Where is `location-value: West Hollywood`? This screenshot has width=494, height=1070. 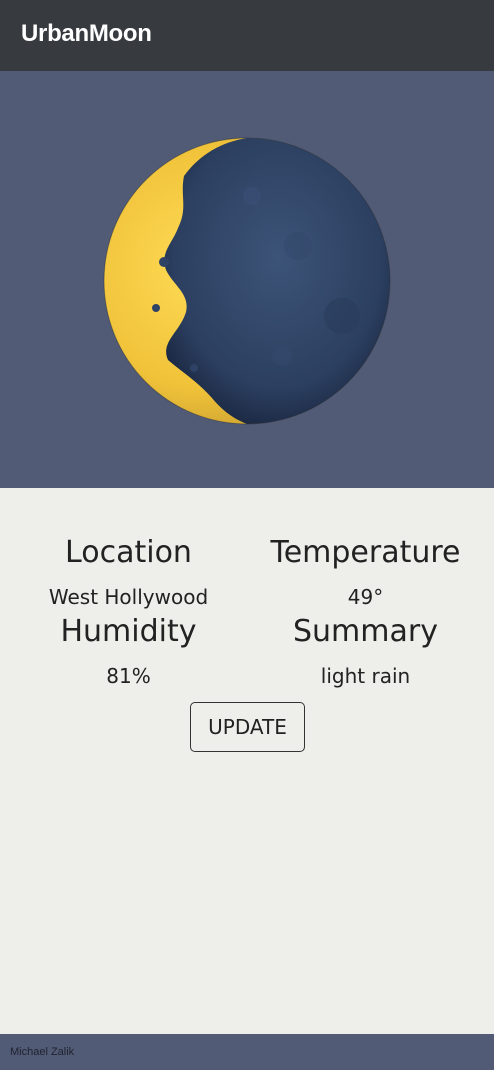
location-value: West Hollywood is located at coordinates (128, 597).